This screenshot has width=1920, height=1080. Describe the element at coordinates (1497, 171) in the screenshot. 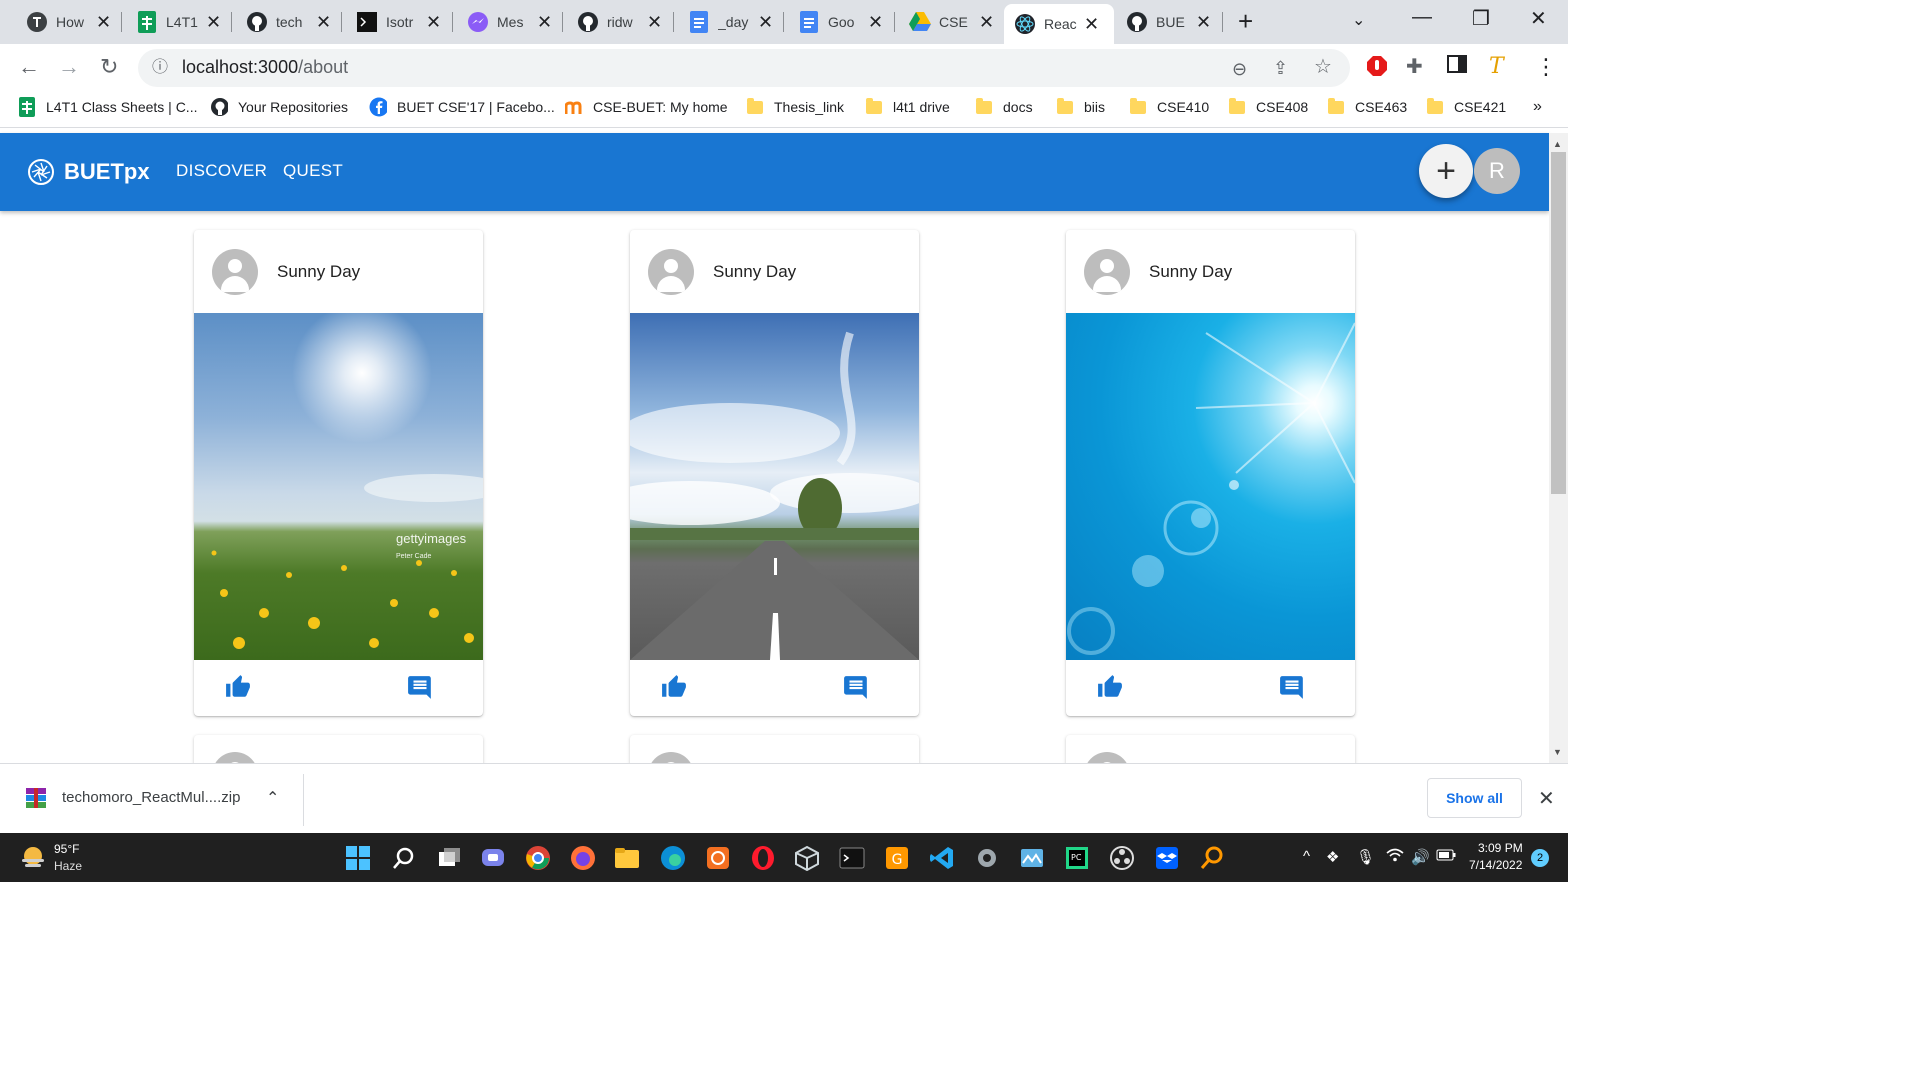

I see `user-avatar: R` at that location.